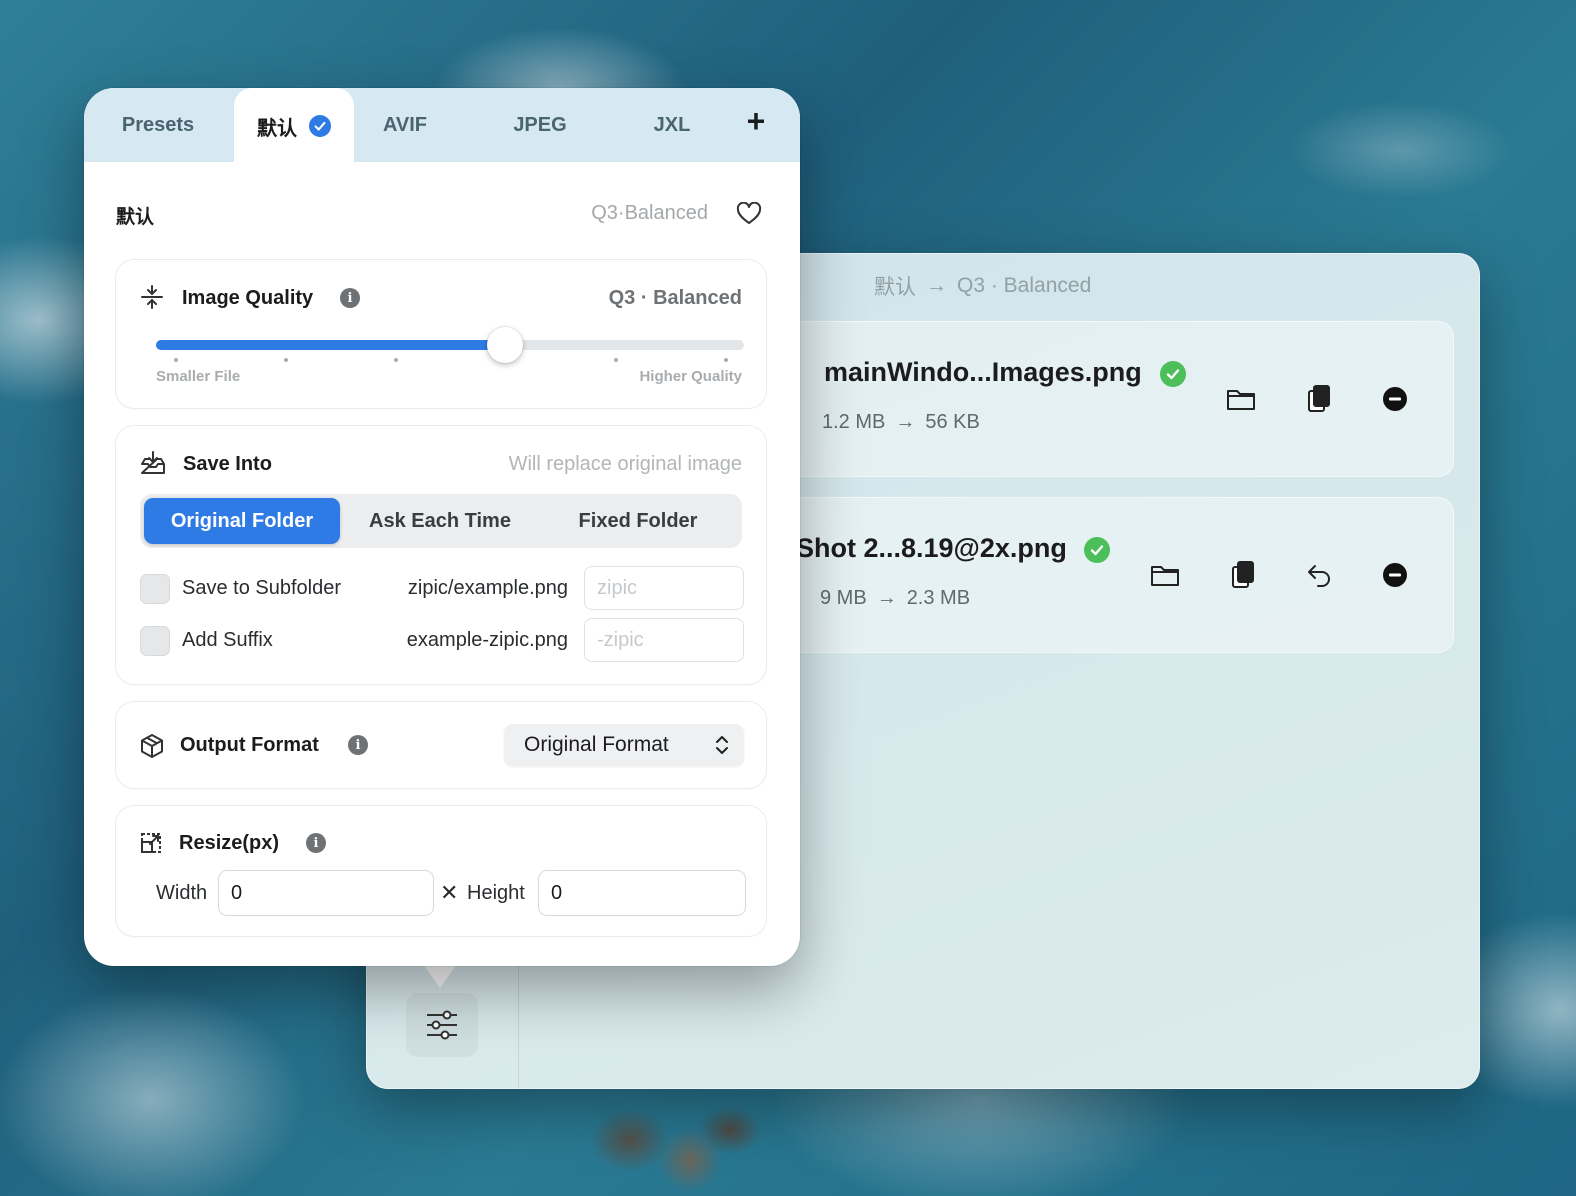 Image resolution: width=1576 pixels, height=1196 pixels. Describe the element at coordinates (895, 287) in the screenshot. I see `breadcrumb-preset: 默认` at that location.